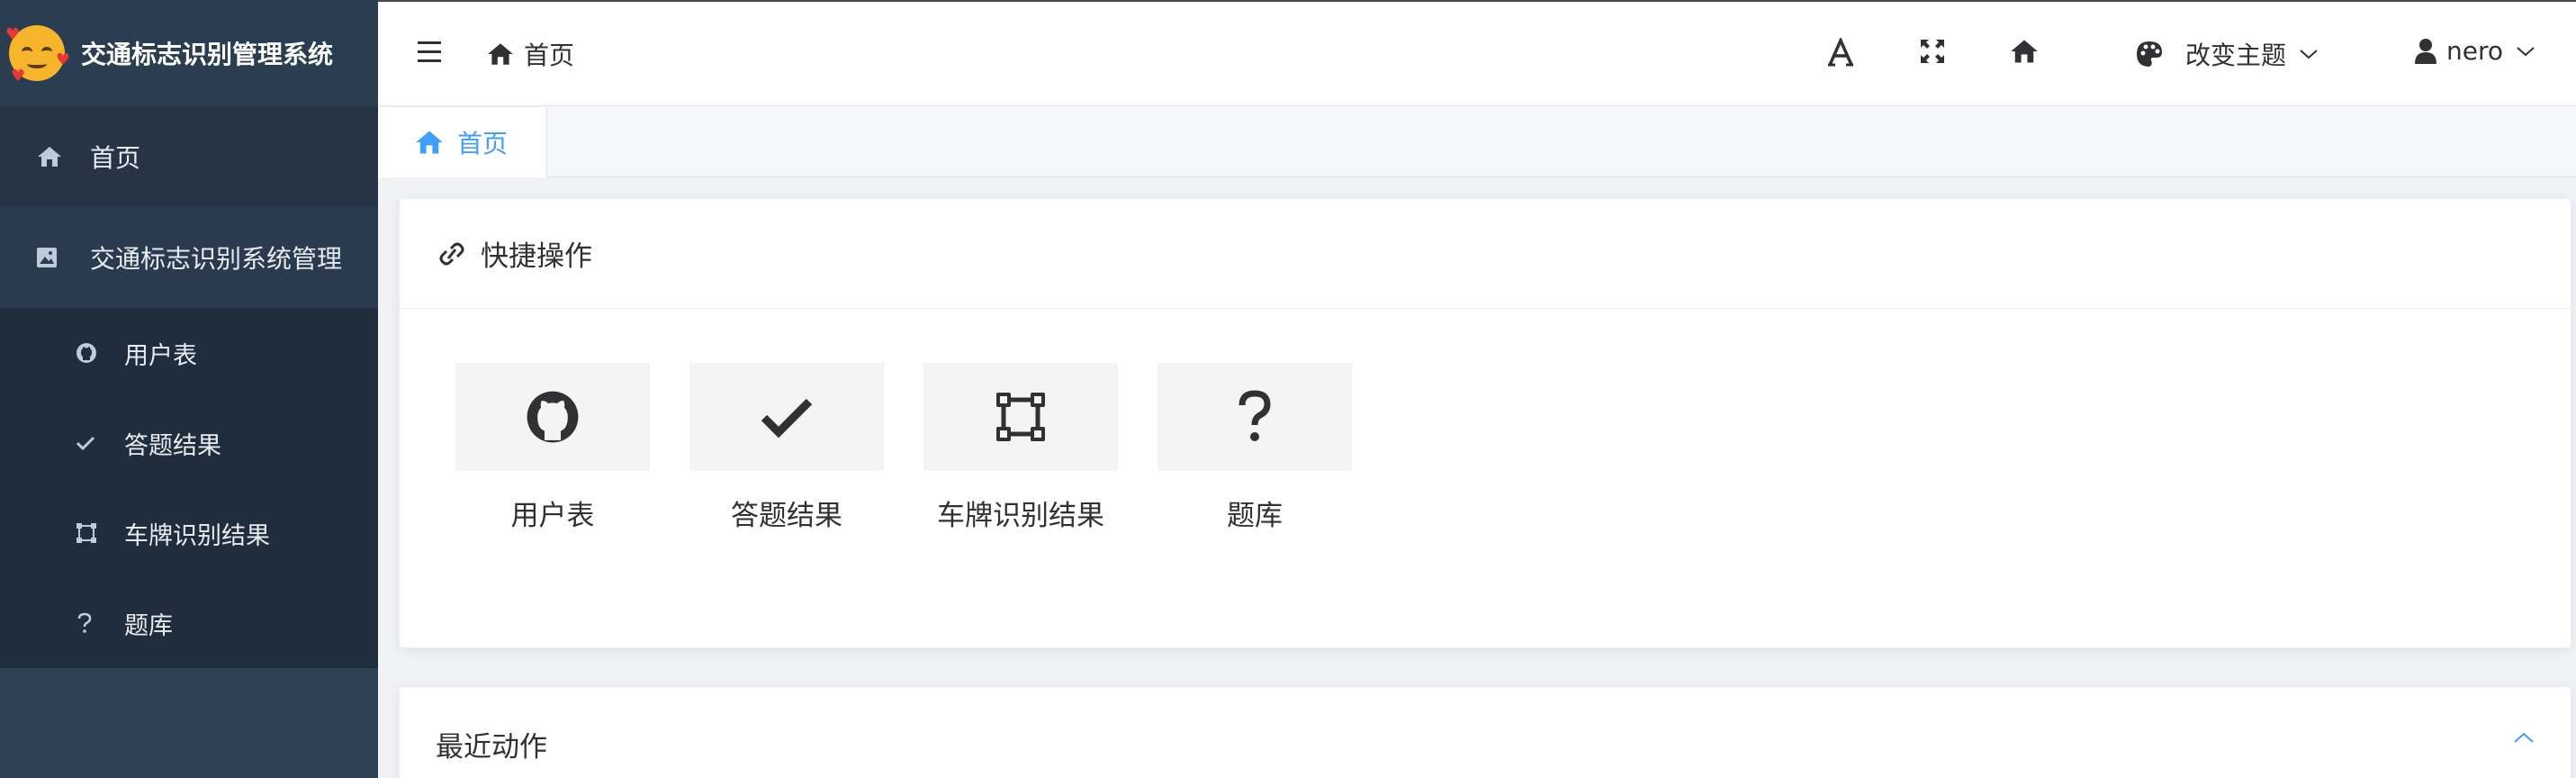 The image size is (2576, 778). What do you see at coordinates (536, 256) in the screenshot?
I see `card-title: 快捷操作` at bounding box center [536, 256].